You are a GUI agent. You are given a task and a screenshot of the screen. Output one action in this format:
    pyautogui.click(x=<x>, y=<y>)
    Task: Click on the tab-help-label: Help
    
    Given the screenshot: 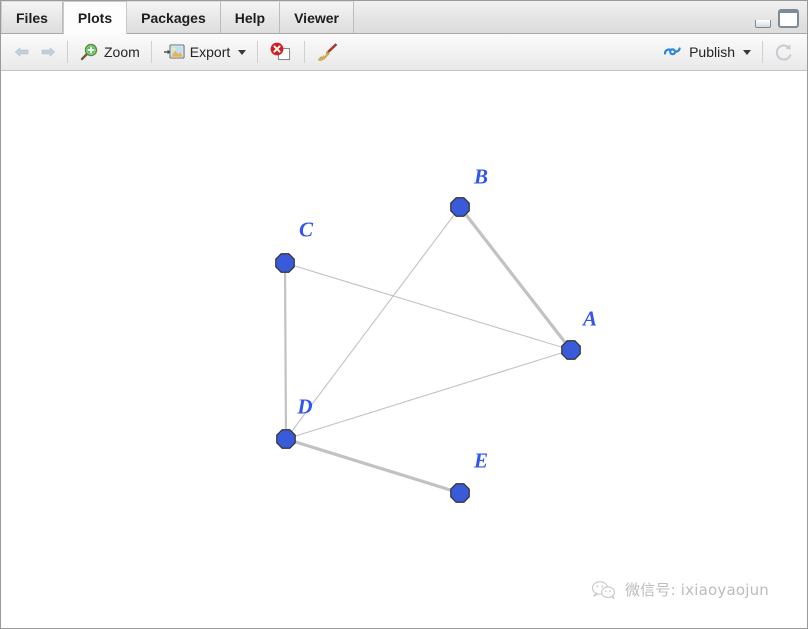 What is the action you would take?
    pyautogui.click(x=250, y=17)
    